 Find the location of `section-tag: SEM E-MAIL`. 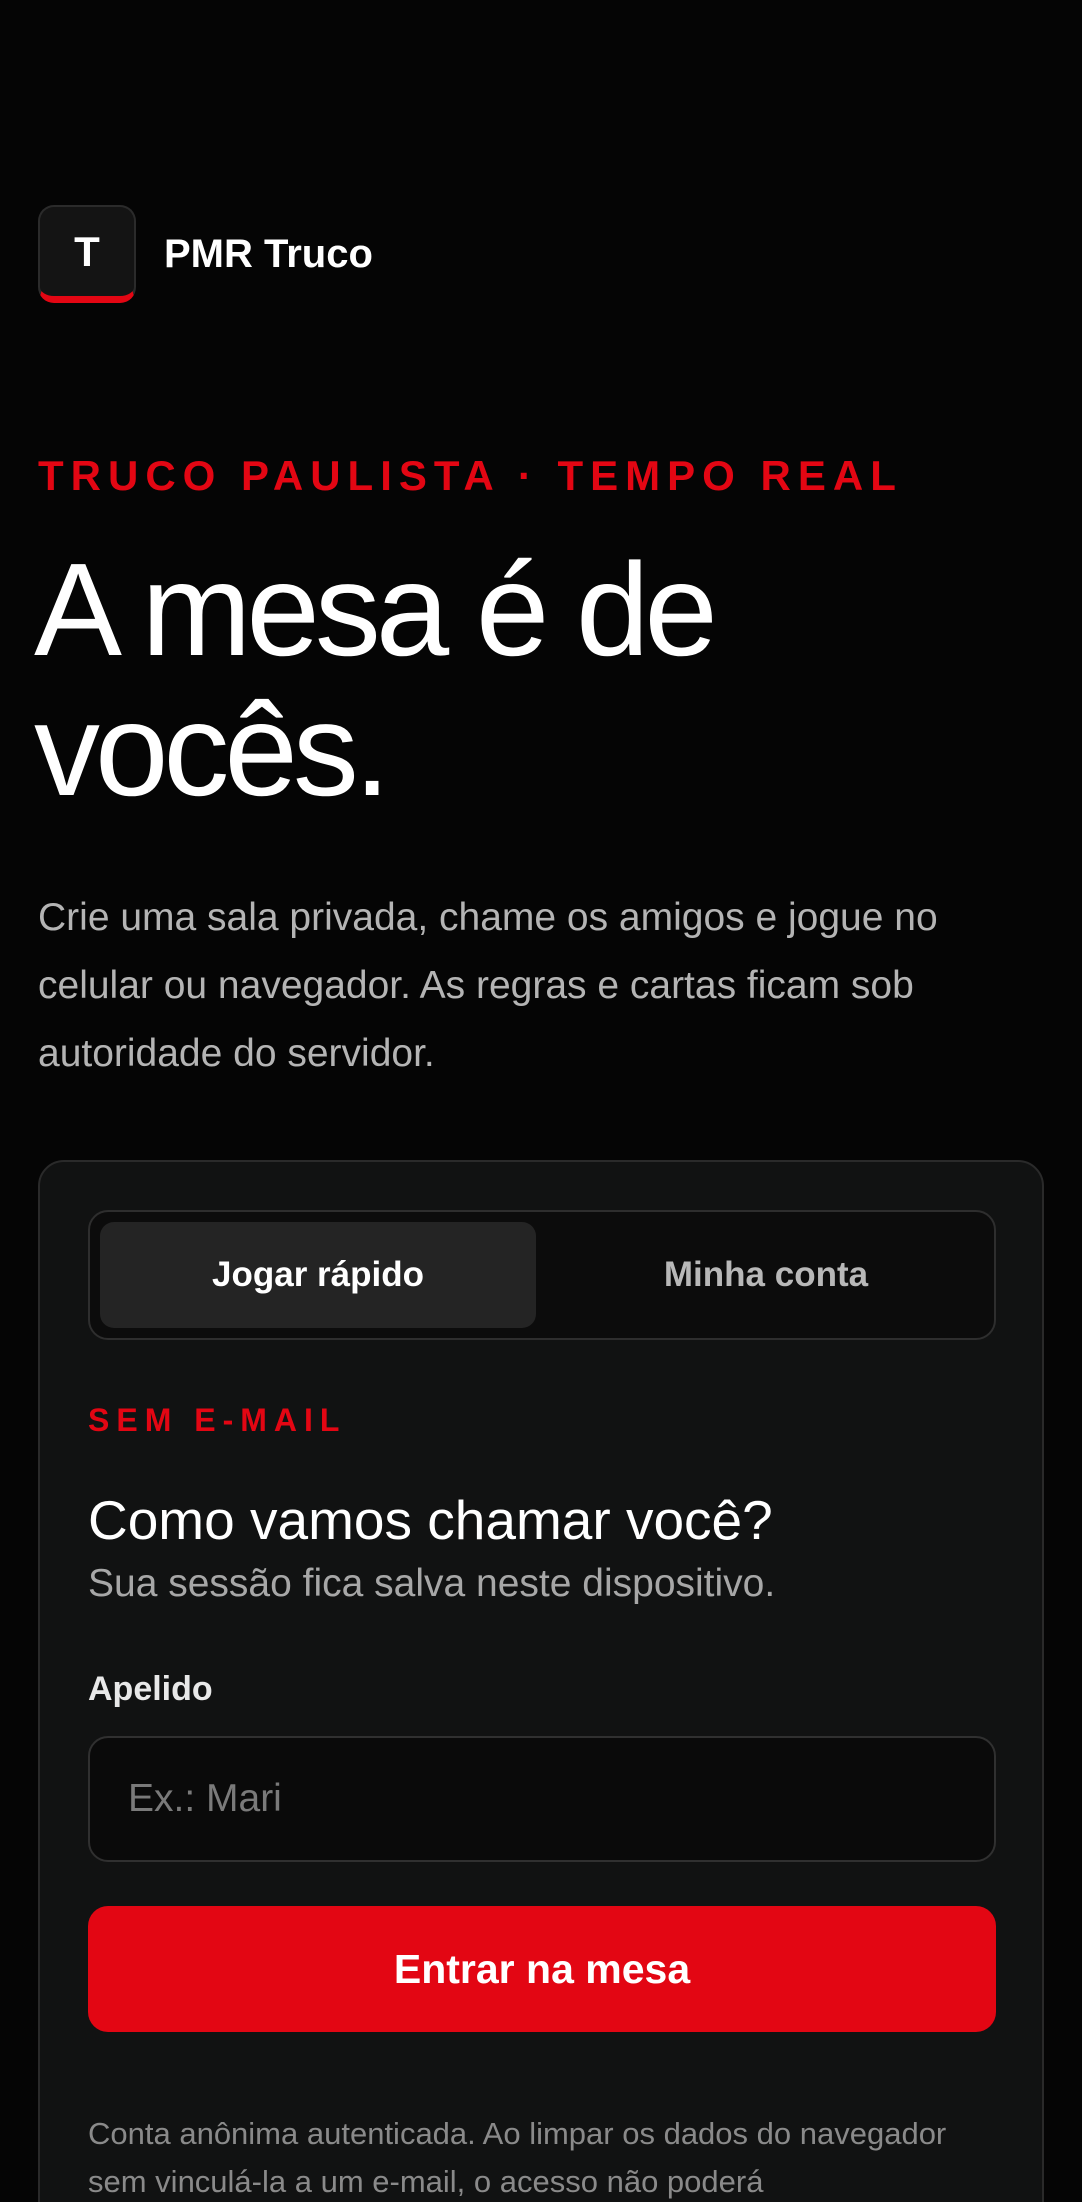

section-tag: SEM E-MAIL is located at coordinates (217, 1420).